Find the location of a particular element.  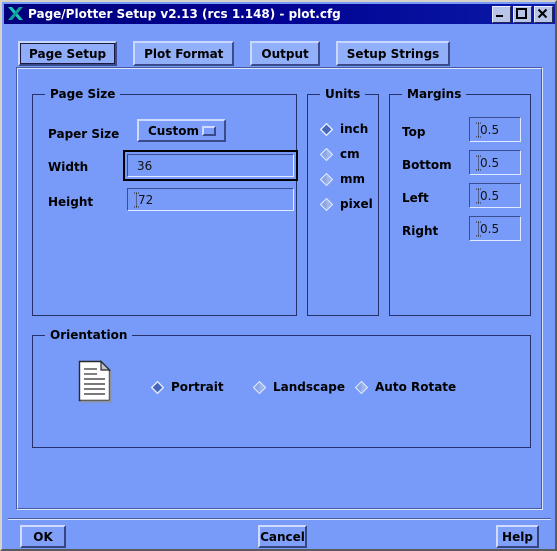

ok-button: OK is located at coordinates (43, 536).